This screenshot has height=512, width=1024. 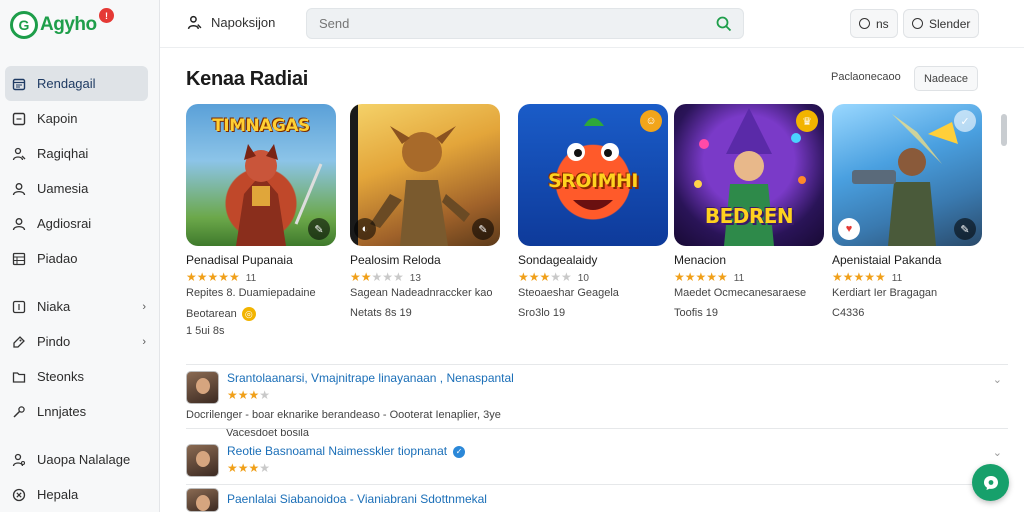 I want to click on square-icon, so click(x=19, y=119).